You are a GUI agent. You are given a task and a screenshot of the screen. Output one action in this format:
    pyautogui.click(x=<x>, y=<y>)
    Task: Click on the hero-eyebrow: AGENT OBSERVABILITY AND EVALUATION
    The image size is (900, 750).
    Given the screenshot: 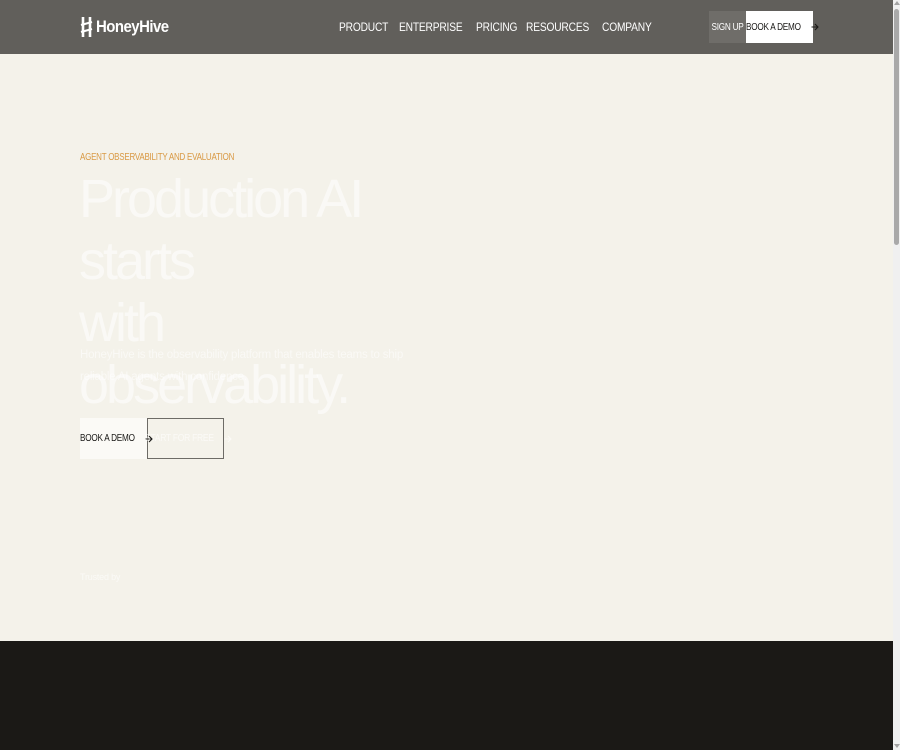 What is the action you would take?
    pyautogui.click(x=157, y=157)
    